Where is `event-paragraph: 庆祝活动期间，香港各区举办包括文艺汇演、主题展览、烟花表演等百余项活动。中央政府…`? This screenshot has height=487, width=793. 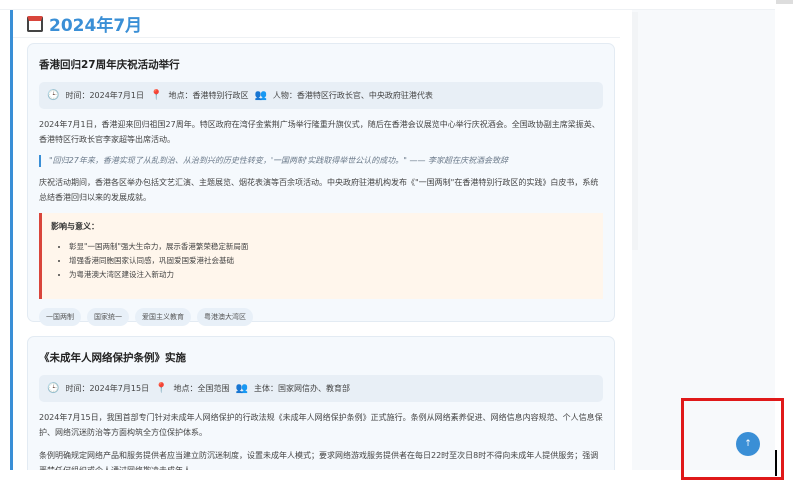
event-paragraph: 庆祝活动期间，香港各区举办包括文艺汇演、主题展览、烟花表演等百余项活动。中央政府… is located at coordinates (319, 190).